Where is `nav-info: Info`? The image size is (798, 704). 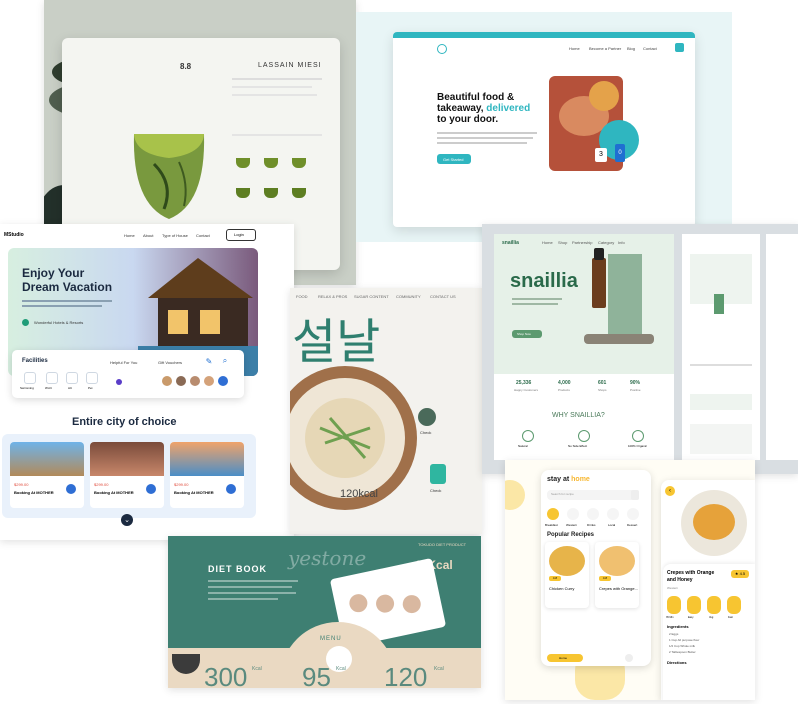 nav-info: Info is located at coordinates (621, 242).